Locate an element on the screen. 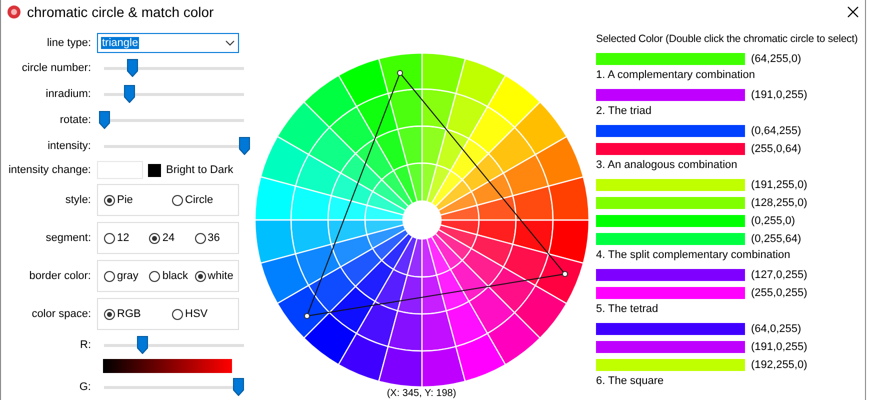 The width and height of the screenshot is (872, 400). field-label: segment: is located at coordinates (68, 238).